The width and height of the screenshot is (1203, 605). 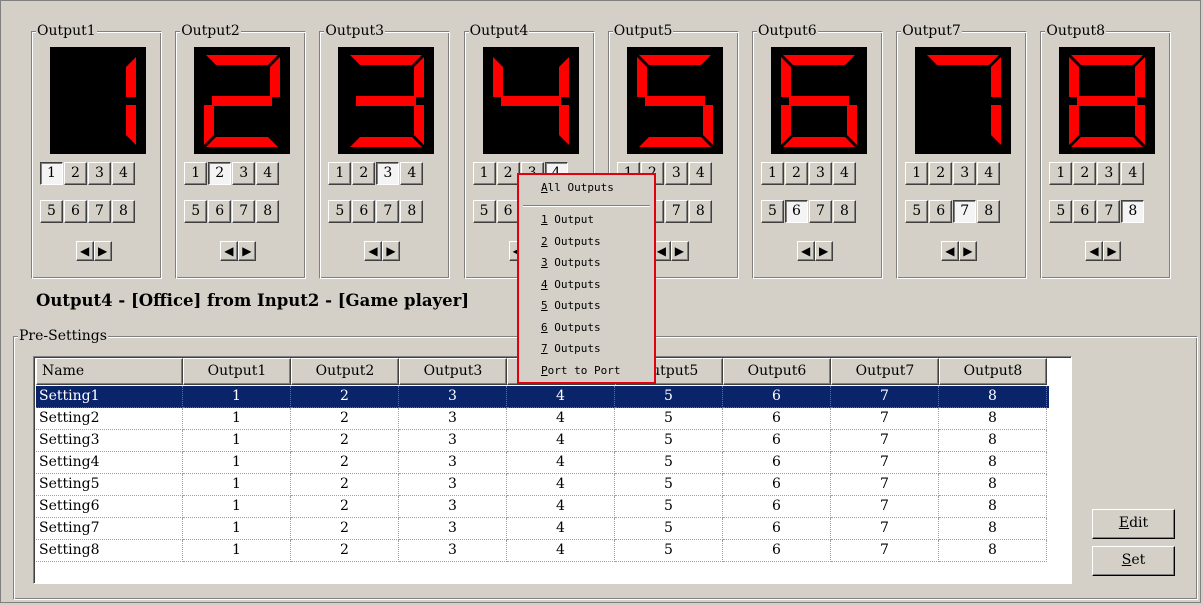 I want to click on column-header-name: Name, so click(x=109, y=371).